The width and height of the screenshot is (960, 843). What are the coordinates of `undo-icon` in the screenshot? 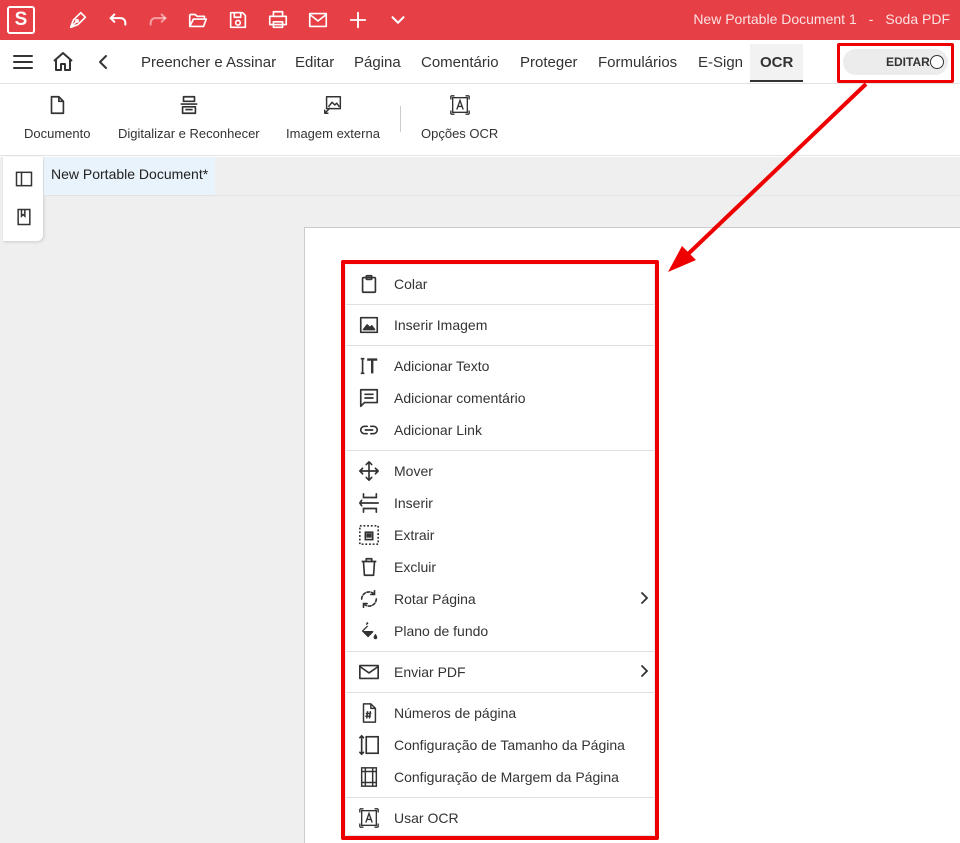 It's located at (118, 20).